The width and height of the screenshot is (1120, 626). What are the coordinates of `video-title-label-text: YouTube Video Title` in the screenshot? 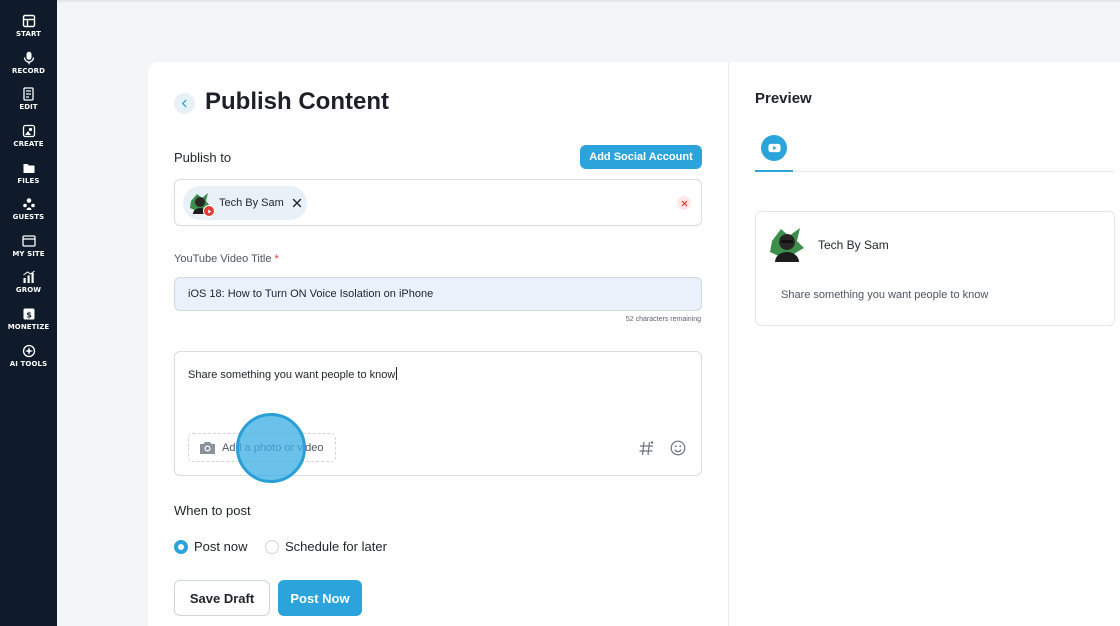 It's located at (223, 259).